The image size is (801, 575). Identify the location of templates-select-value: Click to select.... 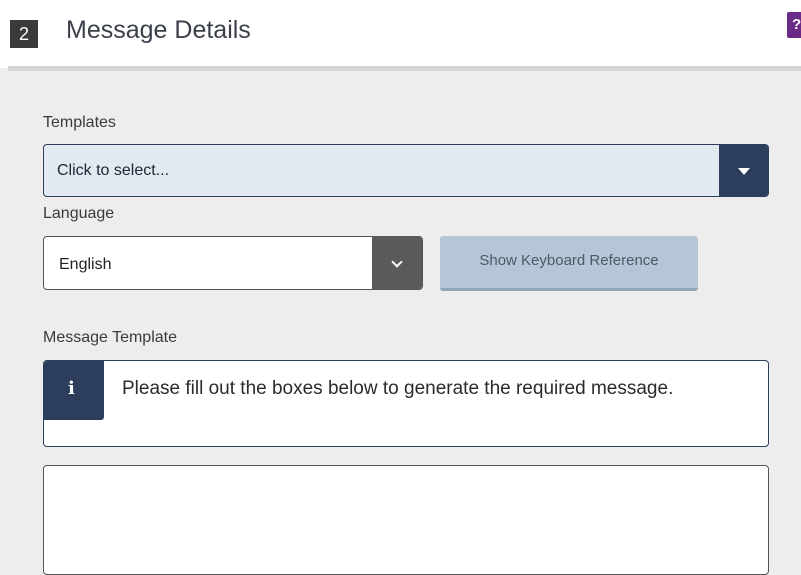
(113, 170).